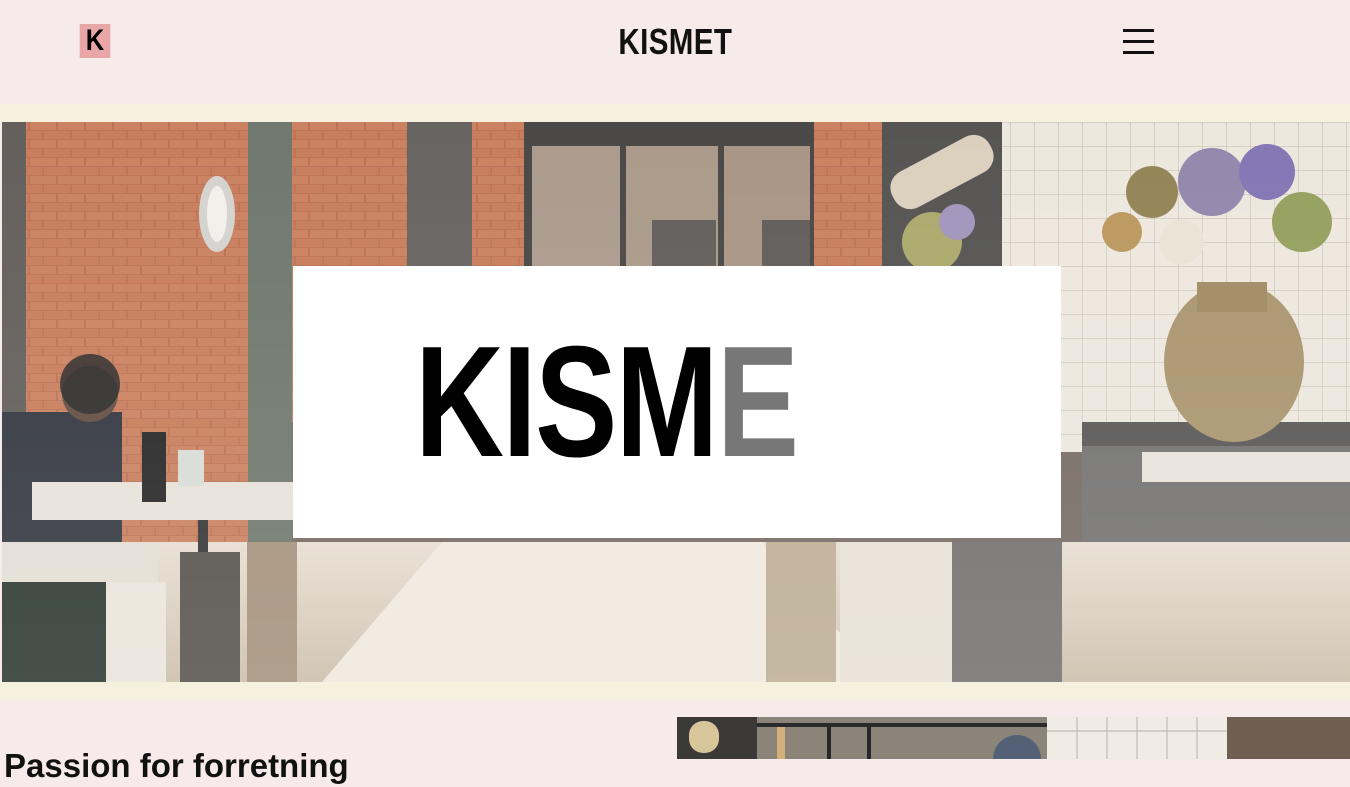  What do you see at coordinates (675, 113) in the screenshot?
I see `hero-top-strip` at bounding box center [675, 113].